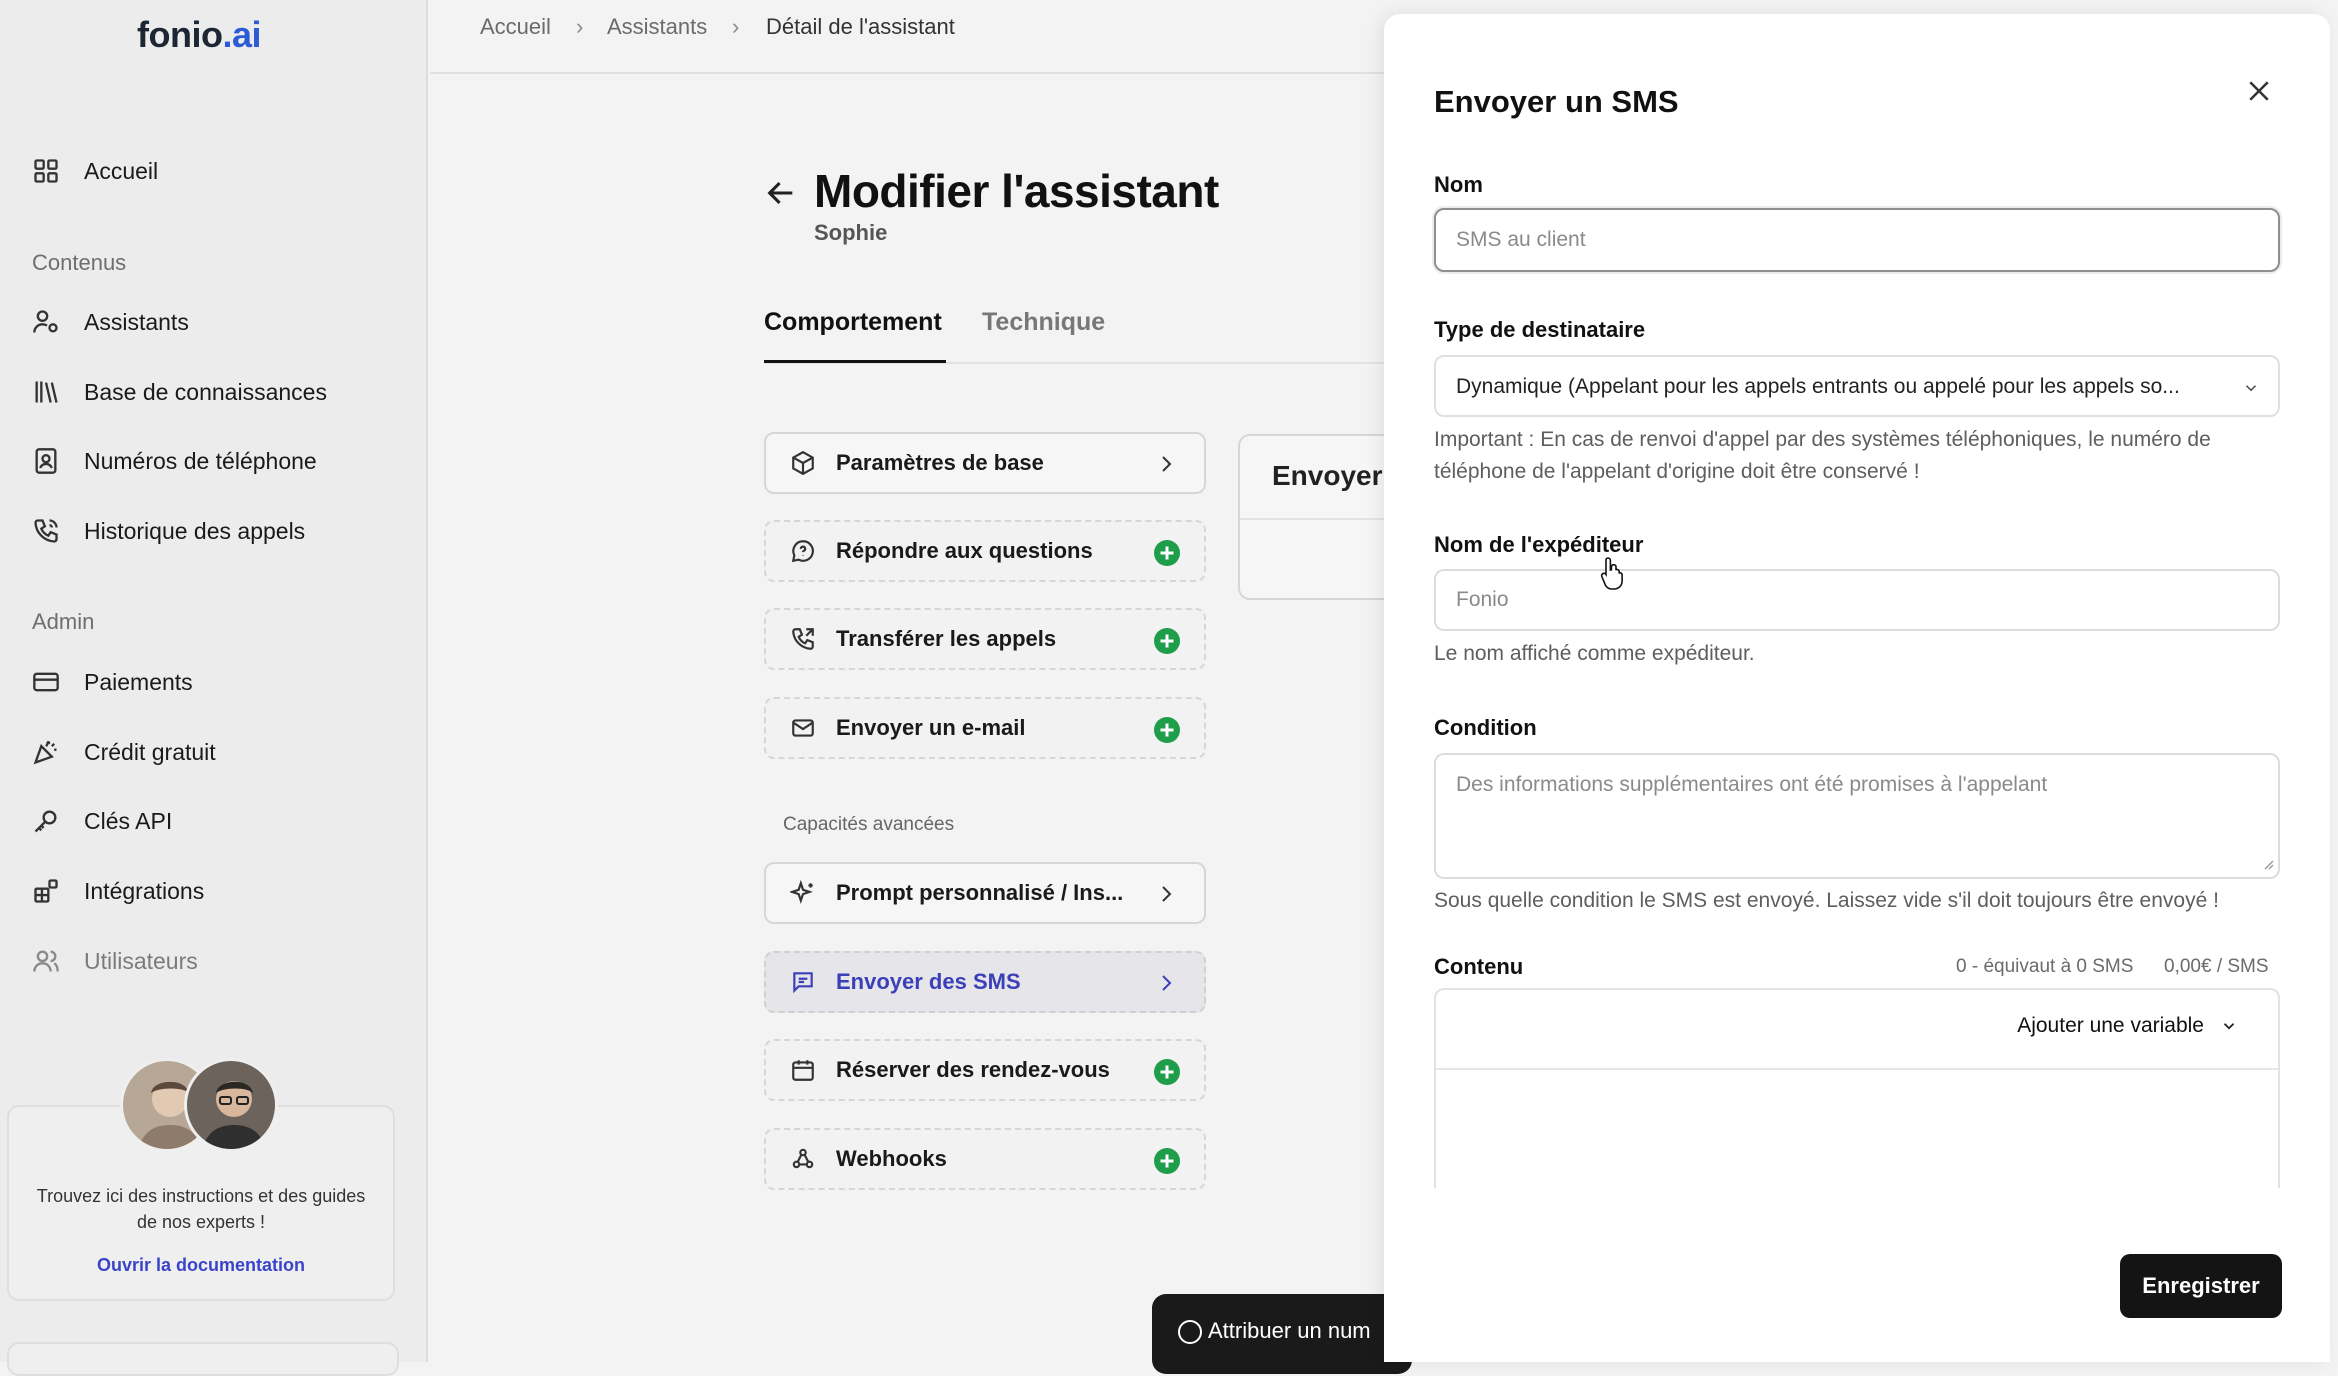 This screenshot has width=2338, height=1376. What do you see at coordinates (46, 891) in the screenshot?
I see `integrations-icon` at bounding box center [46, 891].